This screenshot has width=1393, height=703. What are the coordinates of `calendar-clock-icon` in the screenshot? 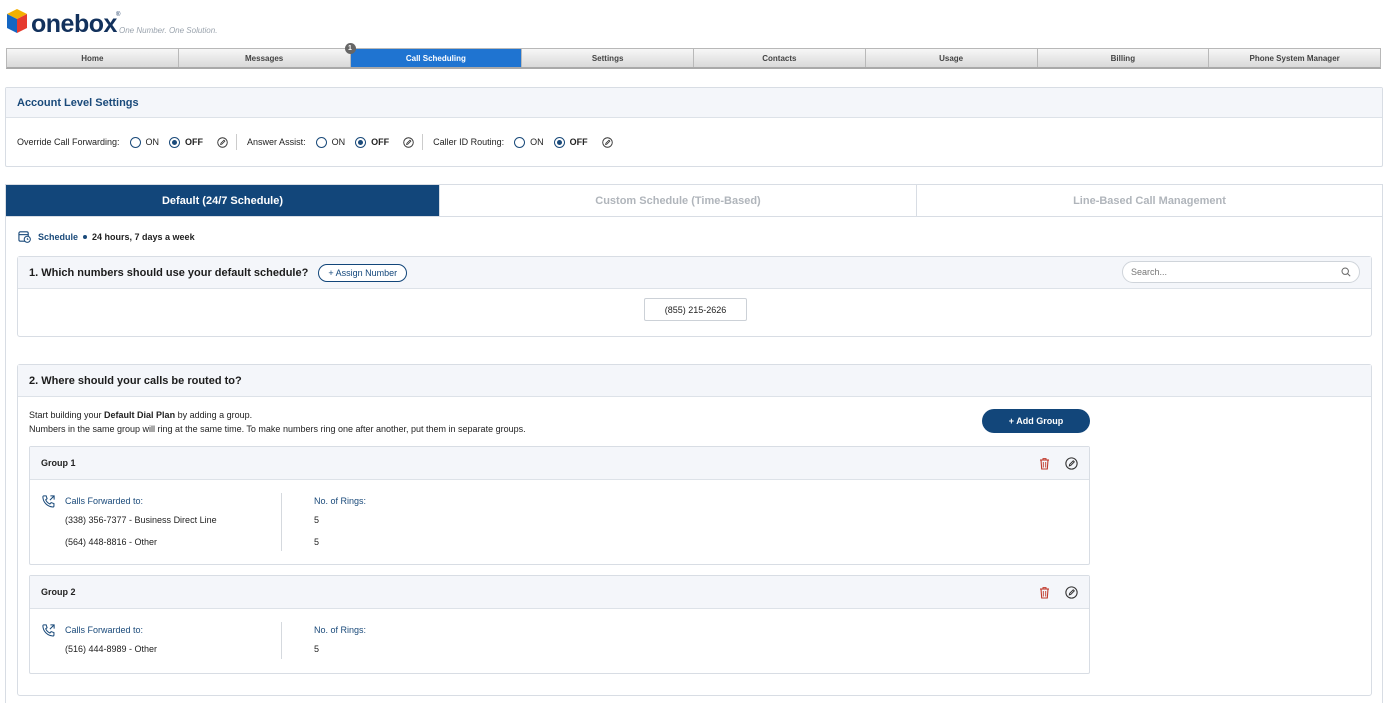 It's located at (24, 237).